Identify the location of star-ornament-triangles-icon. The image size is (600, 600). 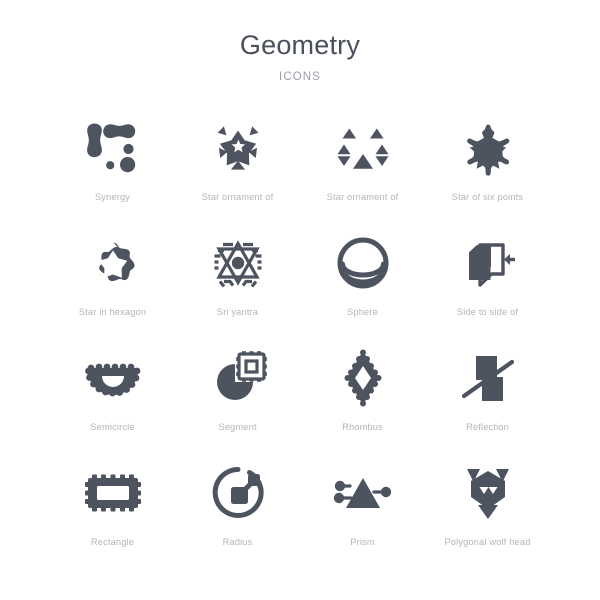
(238, 148).